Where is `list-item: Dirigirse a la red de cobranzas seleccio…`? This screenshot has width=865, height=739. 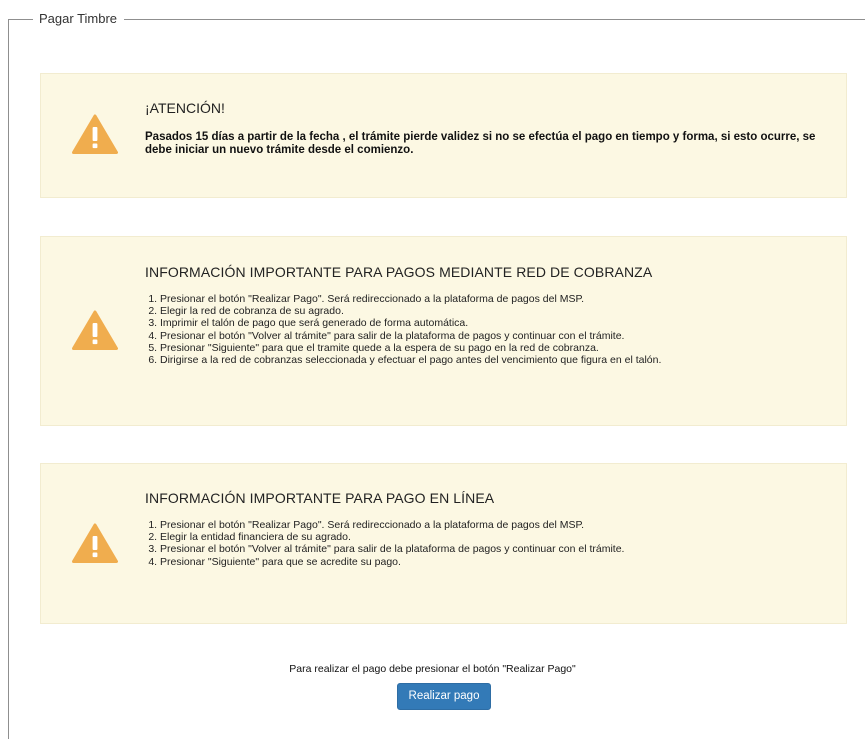 list-item: Dirigirse a la red de cobranzas seleccio… is located at coordinates (493, 360).